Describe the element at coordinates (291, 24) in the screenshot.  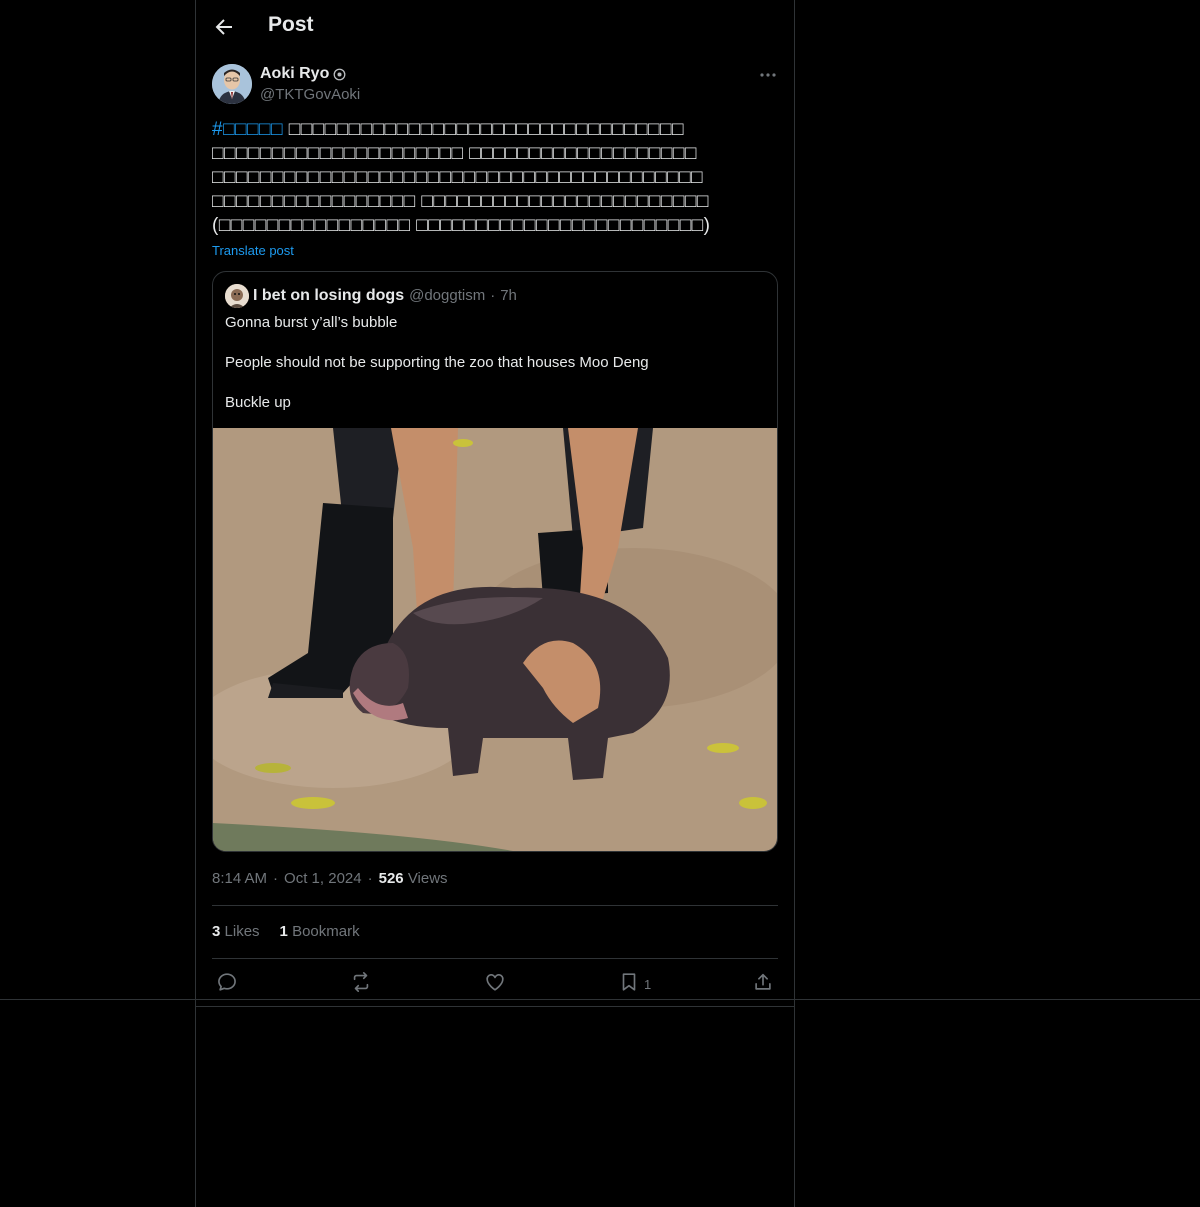
I see `page-title: Post` at that location.